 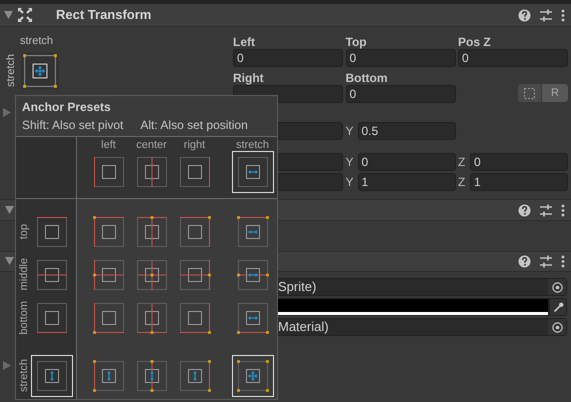 I want to click on eyedropper-icon, so click(x=558, y=307).